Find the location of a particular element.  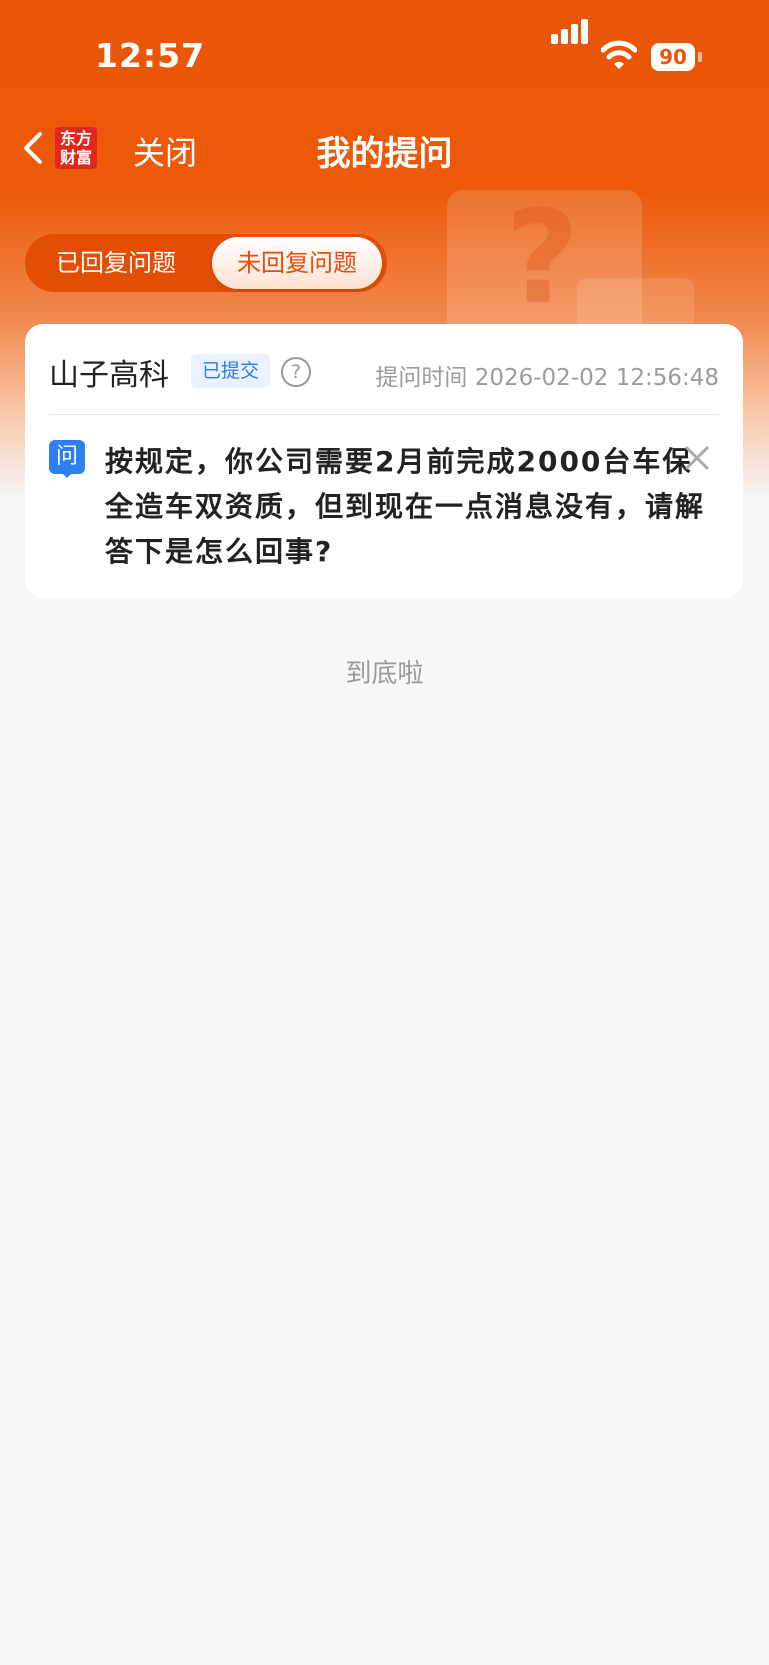

battery-icon: 90 is located at coordinates (673, 57).